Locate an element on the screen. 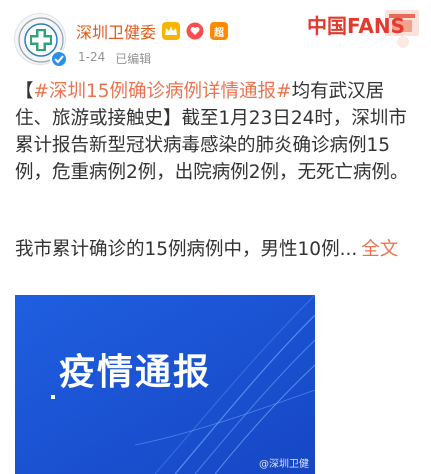 The width and height of the screenshot is (431, 474). image-title: 疫情通报 is located at coordinates (135, 372).